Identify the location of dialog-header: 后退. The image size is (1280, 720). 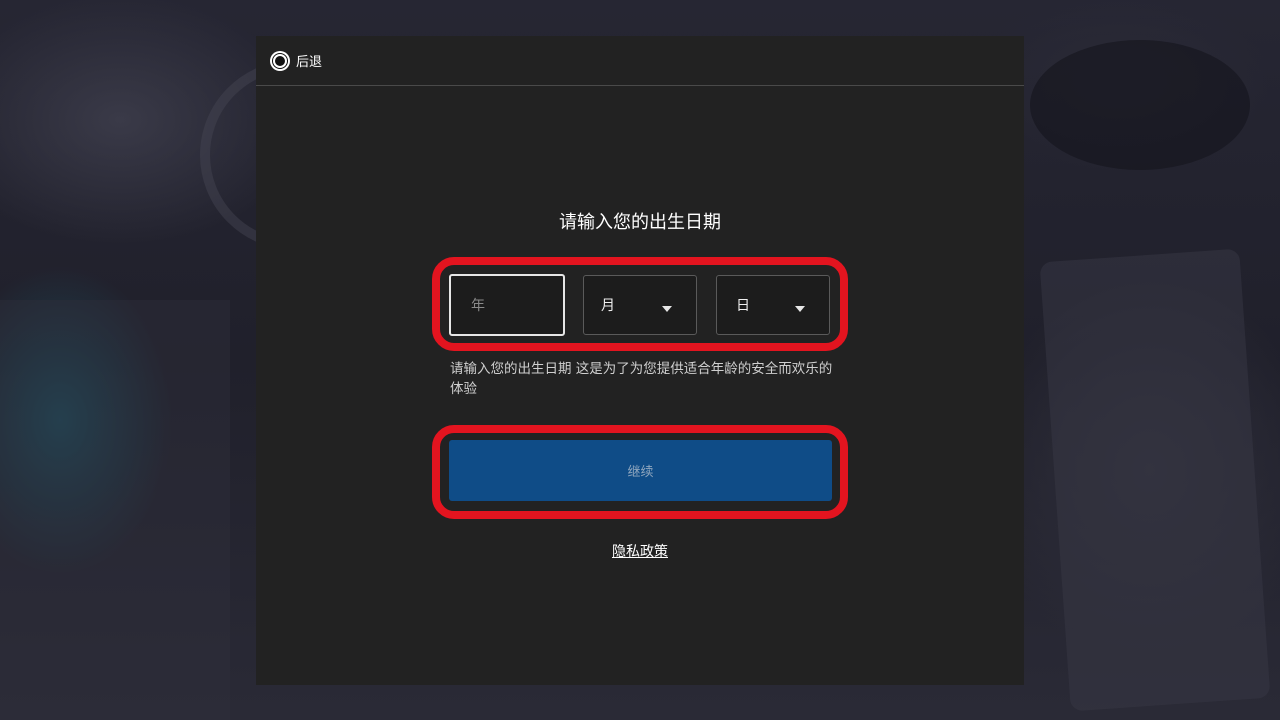
(640, 61).